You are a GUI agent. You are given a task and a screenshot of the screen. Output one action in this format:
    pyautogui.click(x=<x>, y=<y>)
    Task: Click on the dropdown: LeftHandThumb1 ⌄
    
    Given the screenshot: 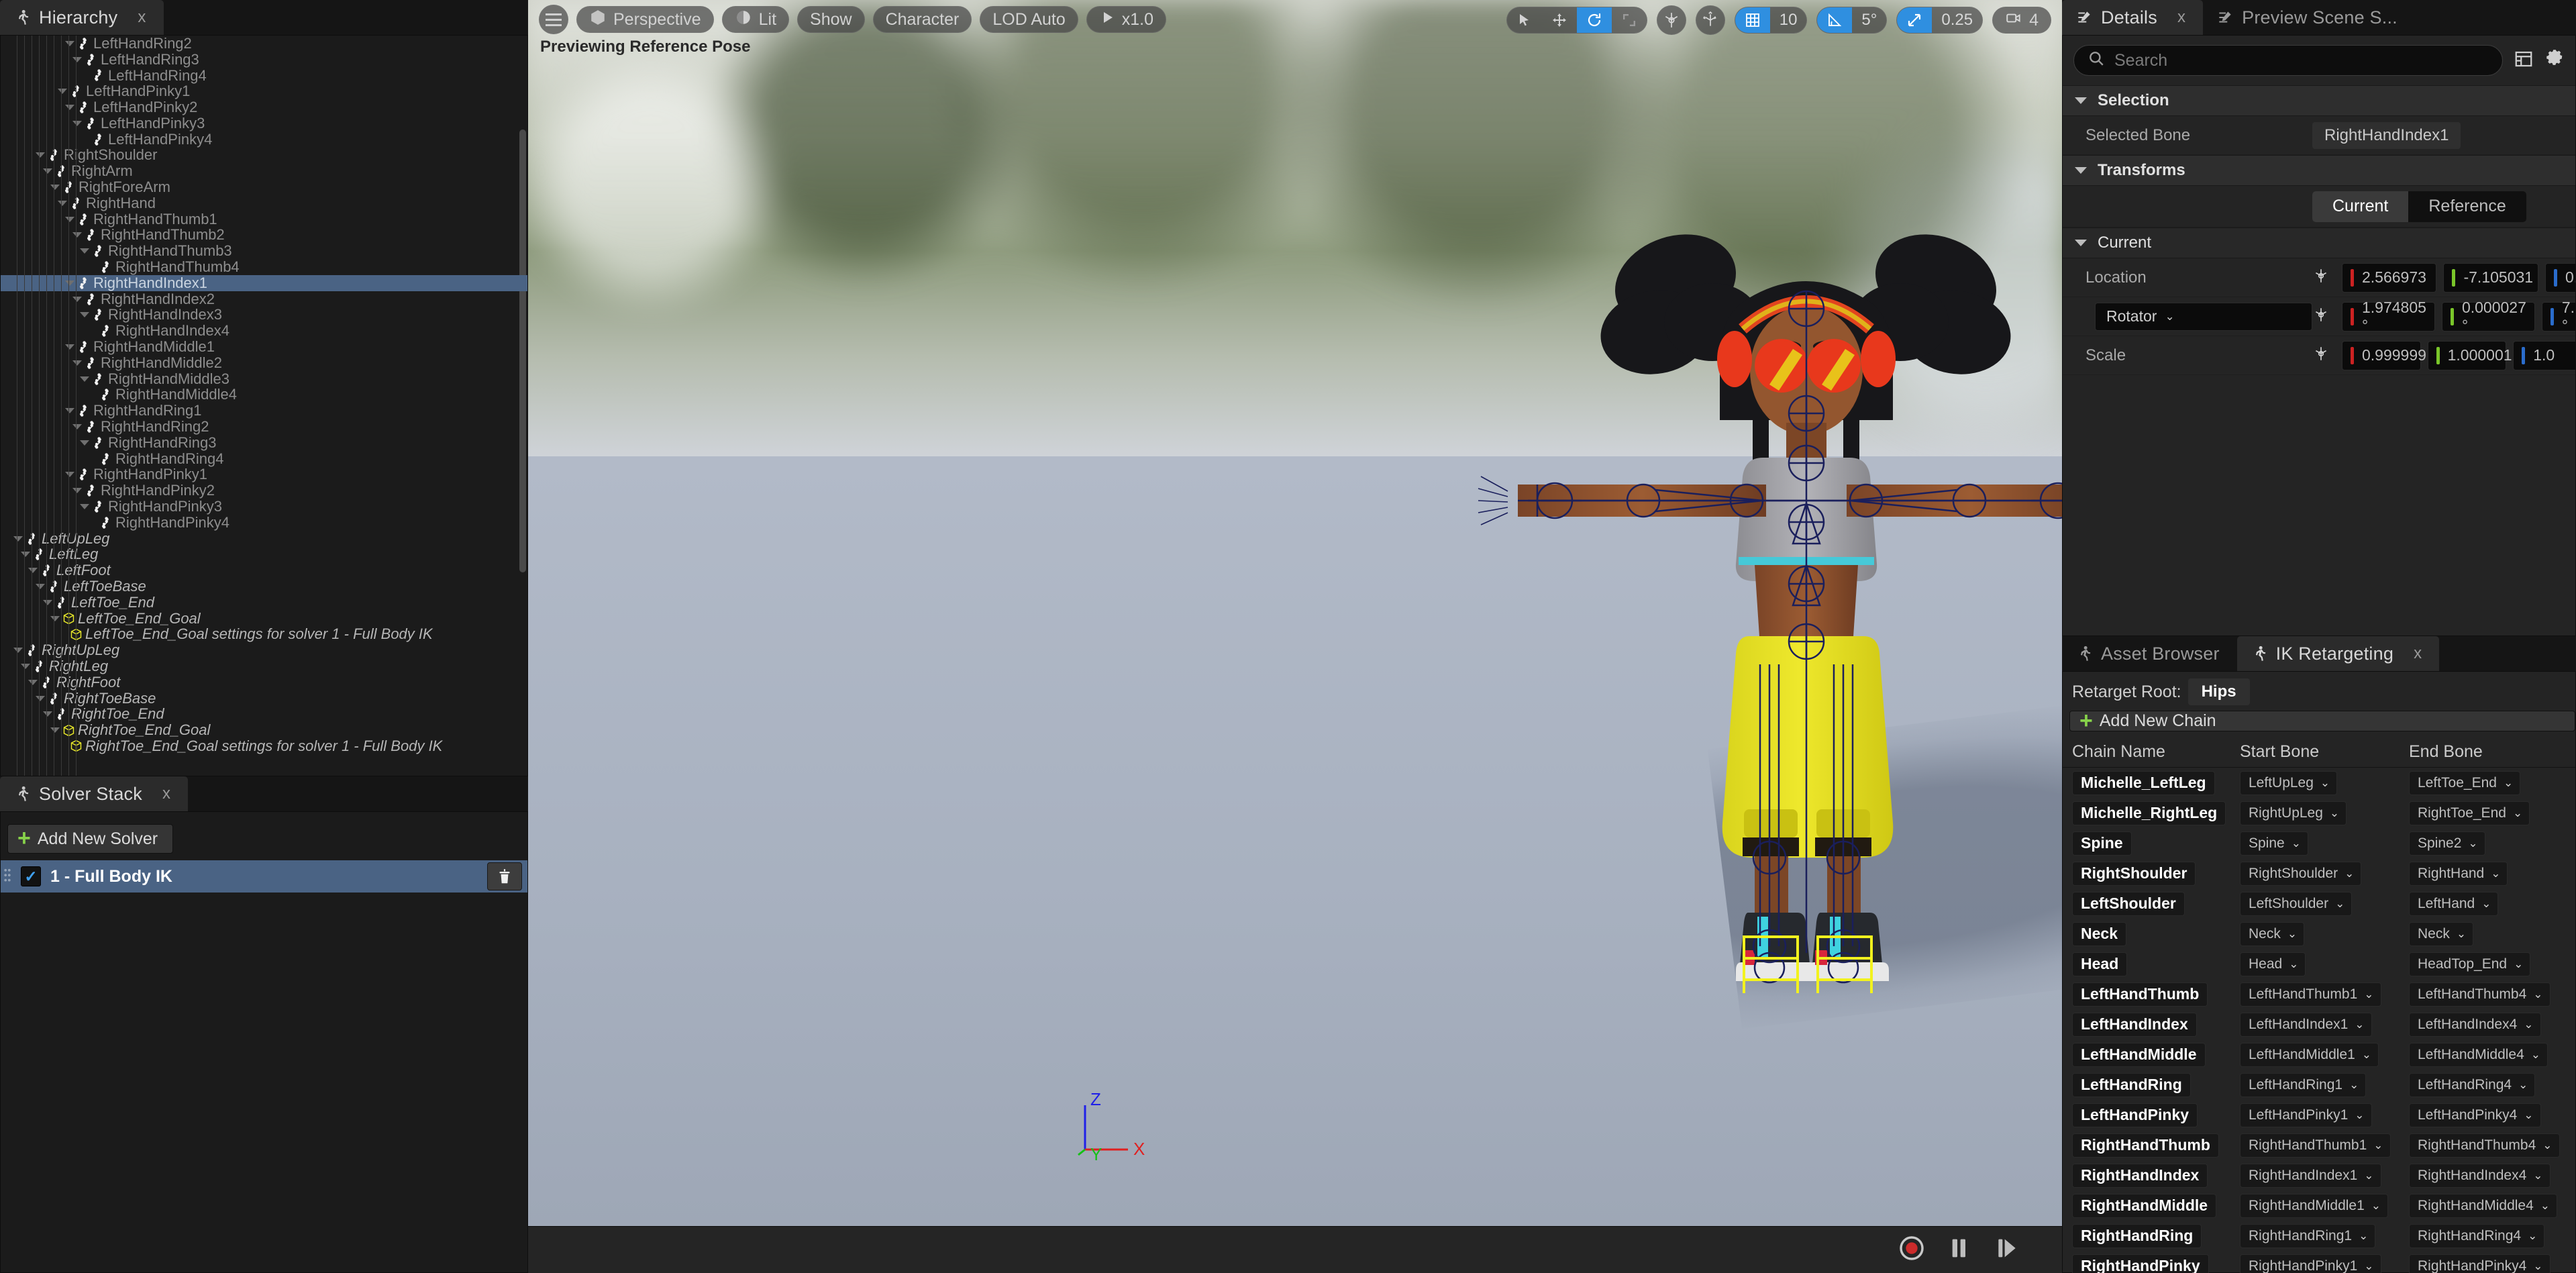 What is the action you would take?
    pyautogui.click(x=2310, y=994)
    